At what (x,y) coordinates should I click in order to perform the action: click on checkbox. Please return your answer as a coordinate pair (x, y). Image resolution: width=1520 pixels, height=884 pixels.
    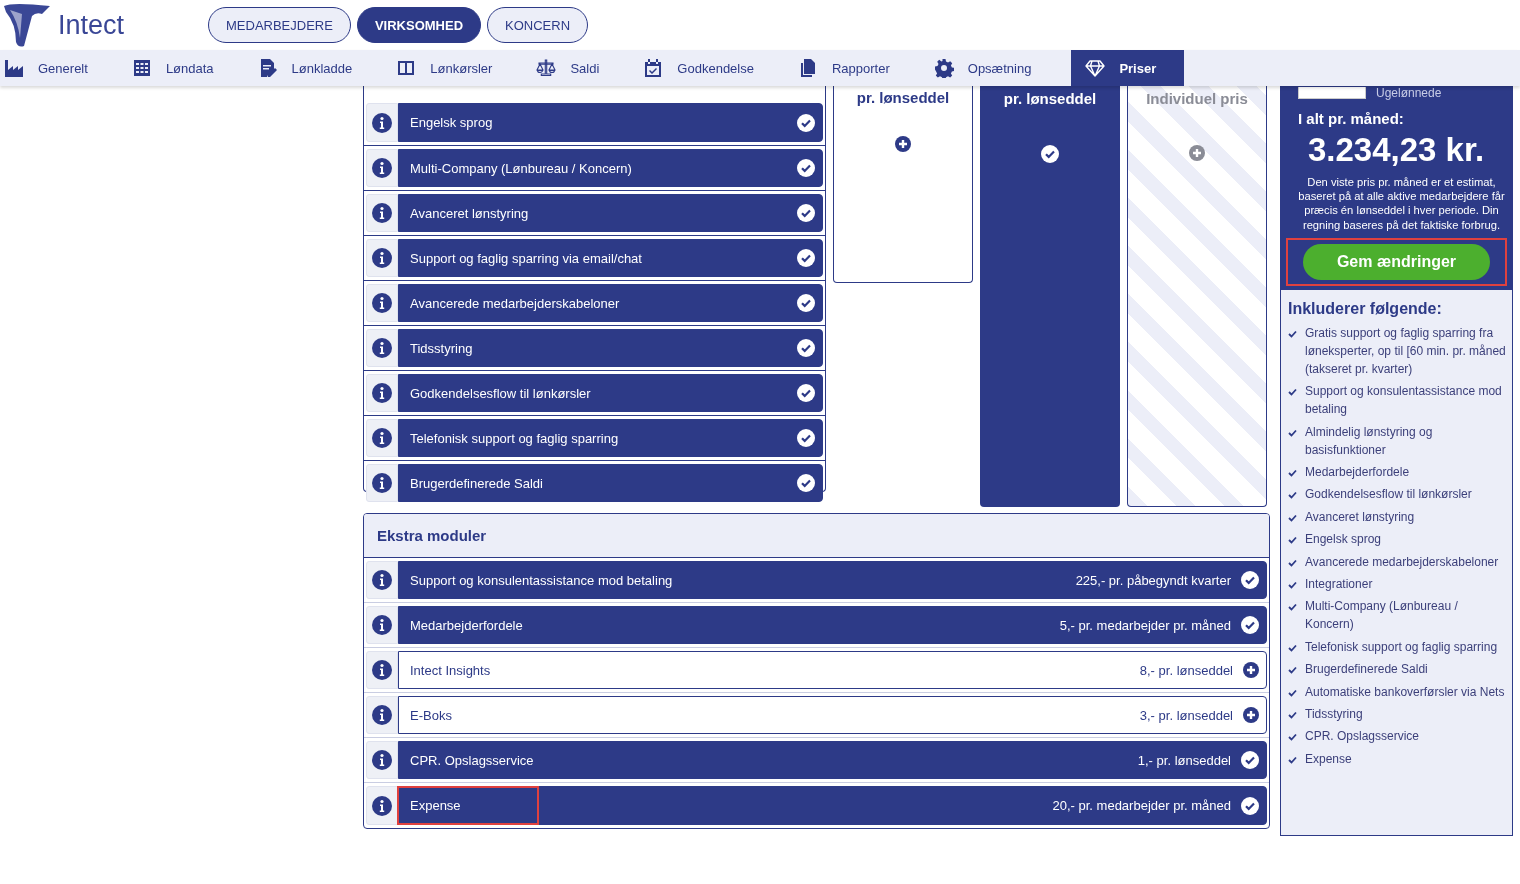
    Looking at the image, I should click on (1332, 93).